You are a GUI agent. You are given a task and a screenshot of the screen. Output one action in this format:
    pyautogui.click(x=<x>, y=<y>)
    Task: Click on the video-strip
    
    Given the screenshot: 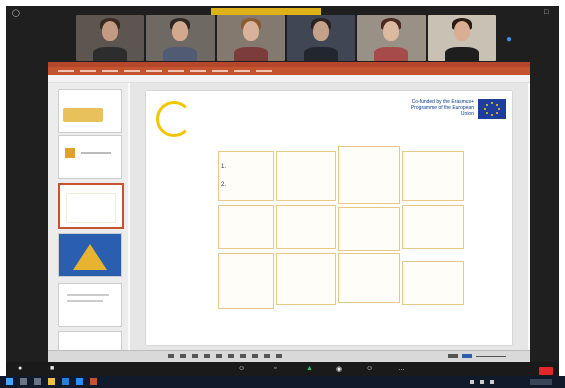 What is the action you would take?
    pyautogui.click(x=286, y=38)
    